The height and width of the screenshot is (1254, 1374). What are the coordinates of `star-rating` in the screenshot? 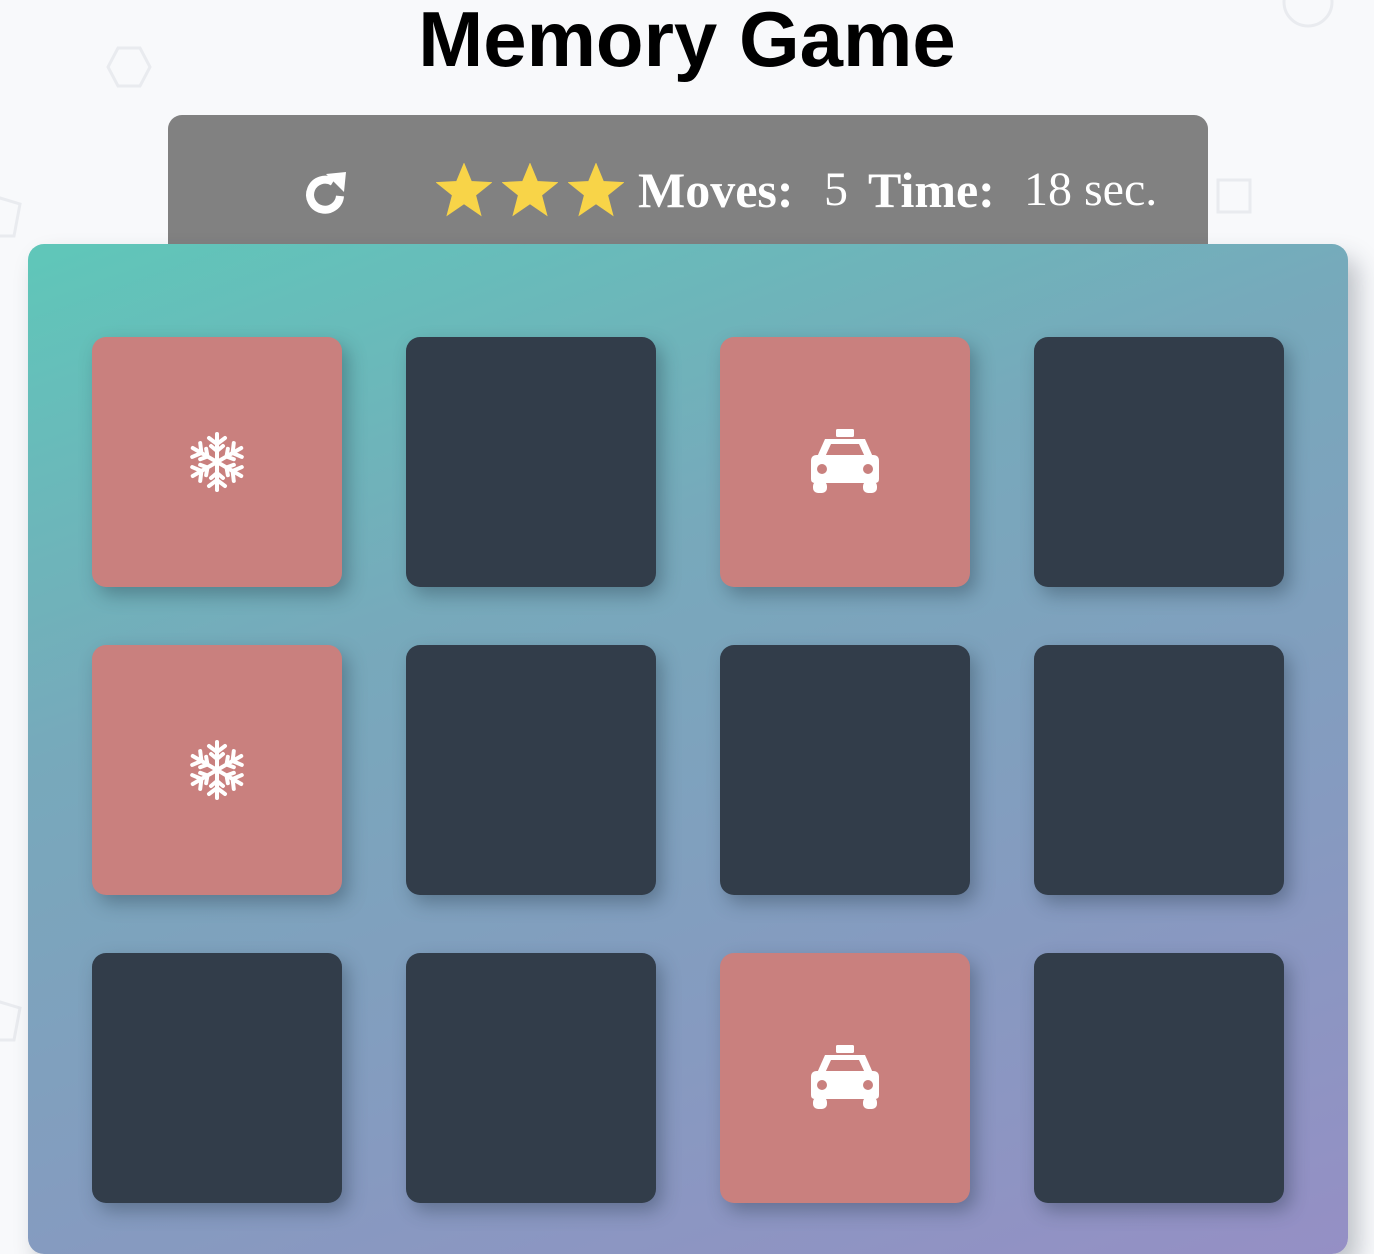 It's located at (530, 191).